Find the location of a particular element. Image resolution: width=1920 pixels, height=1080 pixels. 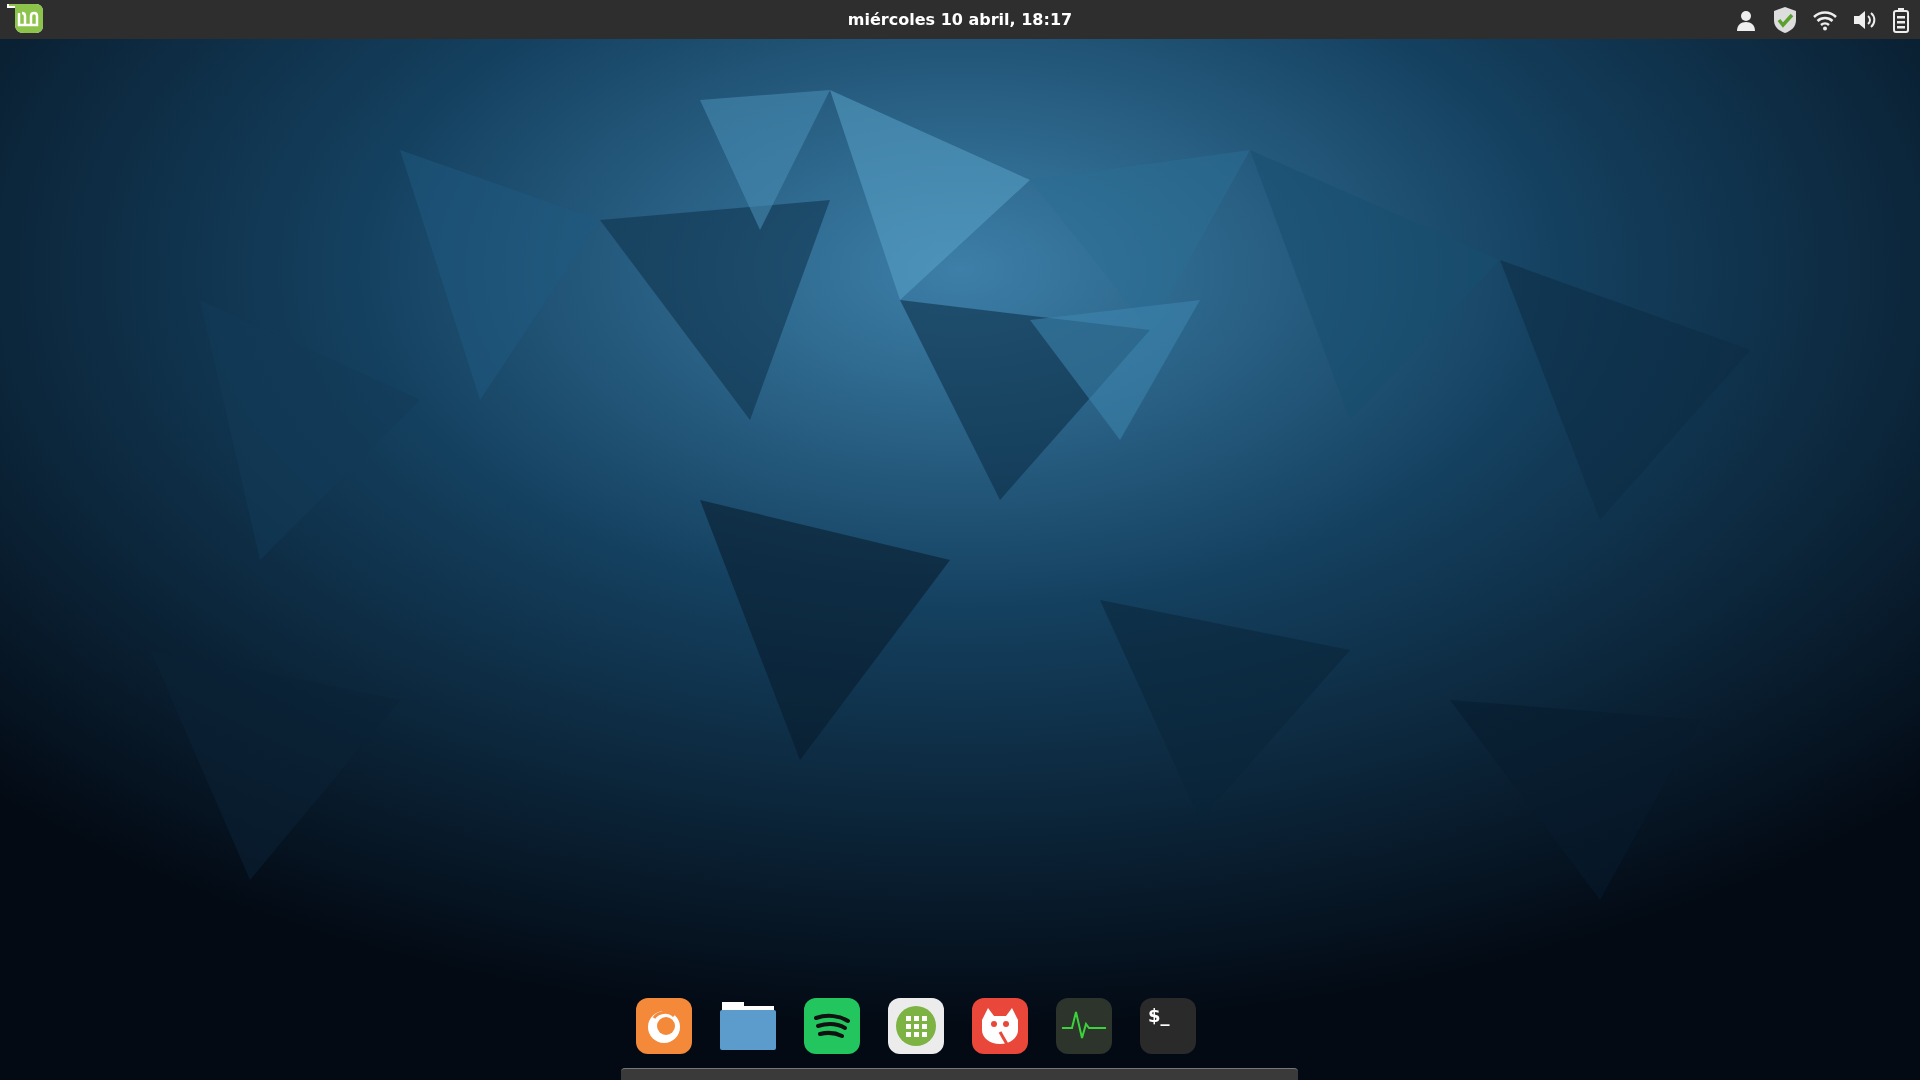

pulse-monitor-icon is located at coordinates (1084, 1026).